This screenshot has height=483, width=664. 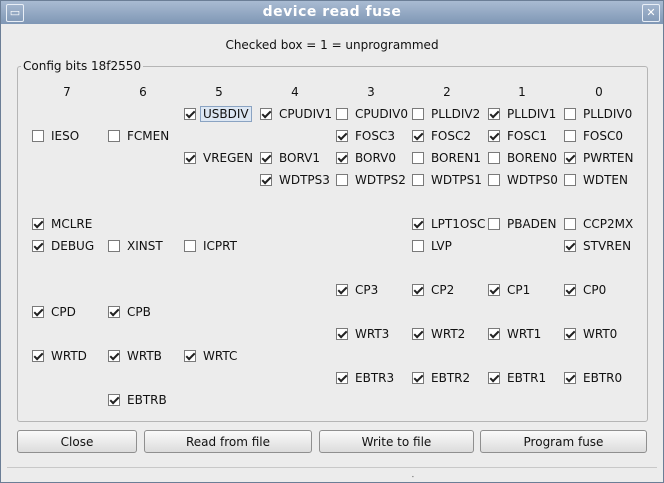 I want to click on checkbox-ebtr0: EBTR0, so click(x=593, y=378).